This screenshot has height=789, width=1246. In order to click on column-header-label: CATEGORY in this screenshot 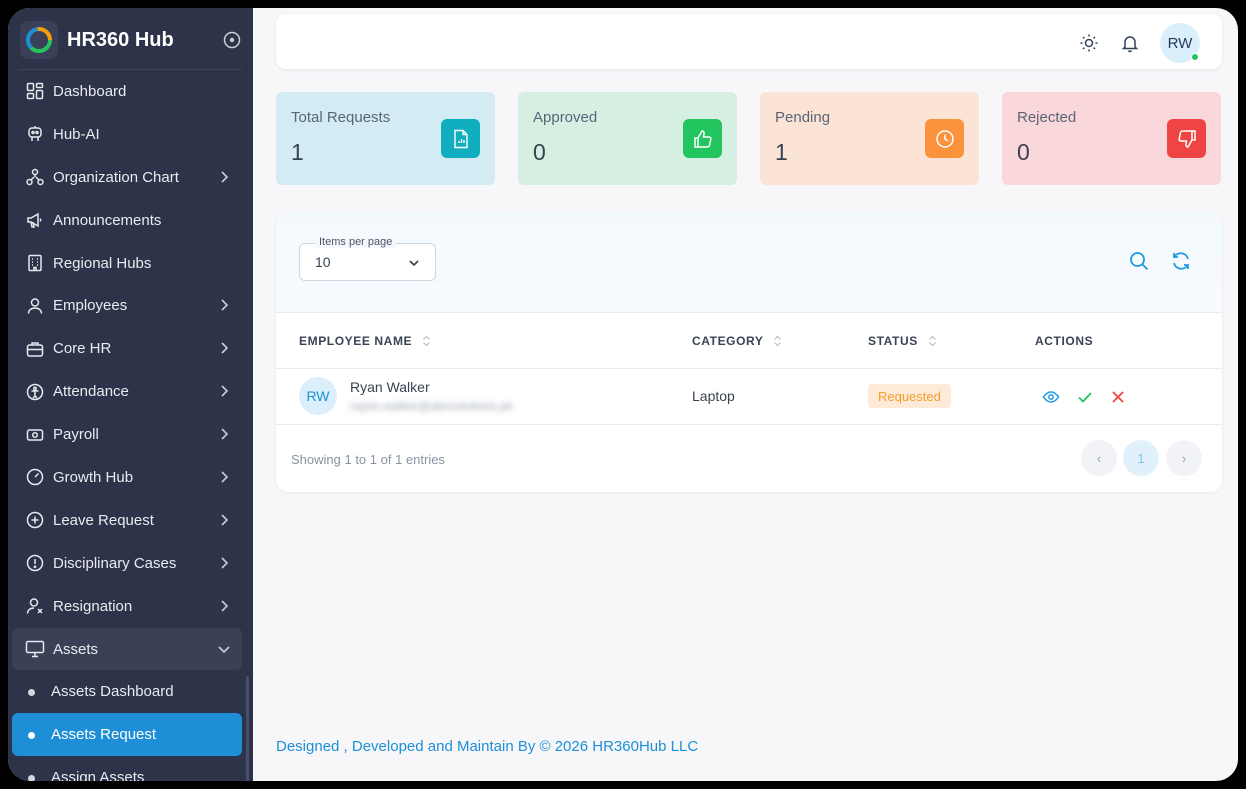, I will do `click(728, 341)`.